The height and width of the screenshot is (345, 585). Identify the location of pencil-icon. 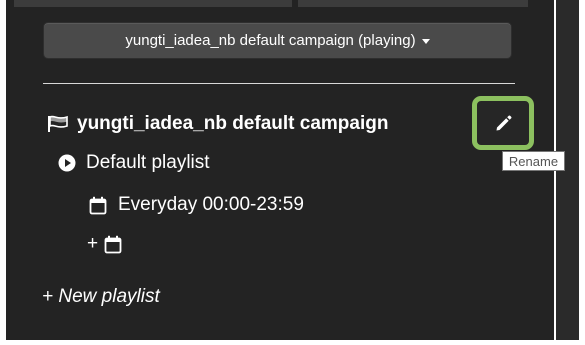
(503, 123).